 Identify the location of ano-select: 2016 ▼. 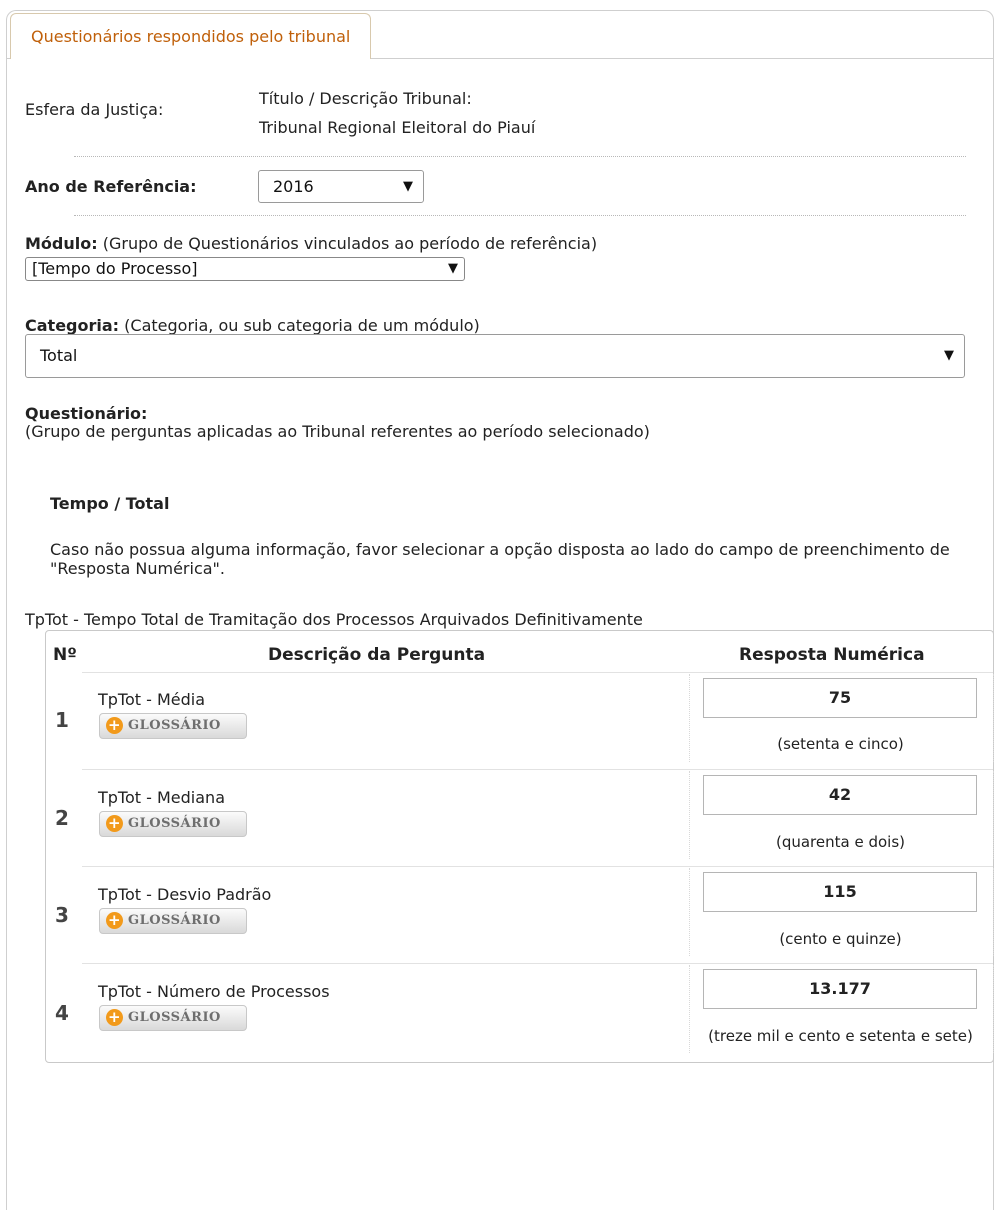
(341, 186).